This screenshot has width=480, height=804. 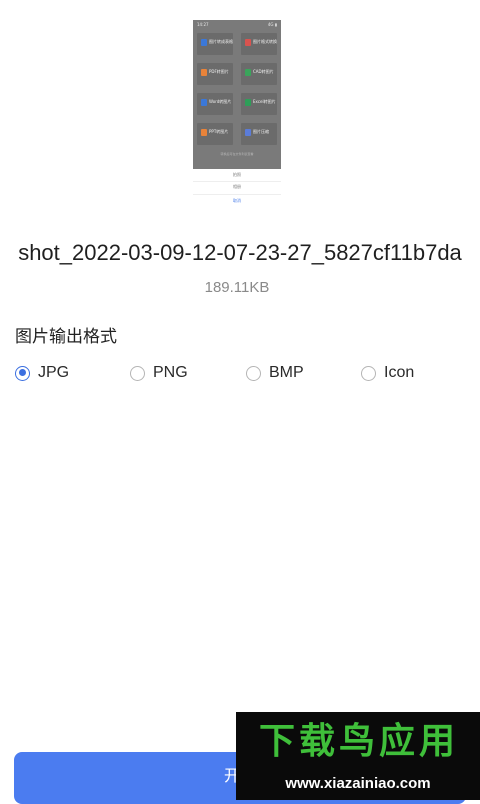 I want to click on format-radio-bmp: BMP, so click(x=275, y=373).